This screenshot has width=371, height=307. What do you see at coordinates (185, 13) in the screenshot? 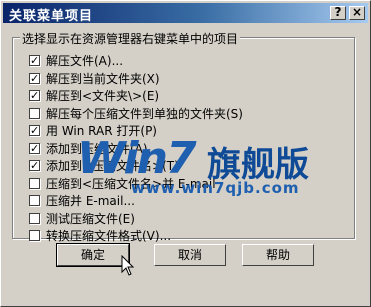
I see `title-bar: 关联菜单项目 ? ×` at bounding box center [185, 13].